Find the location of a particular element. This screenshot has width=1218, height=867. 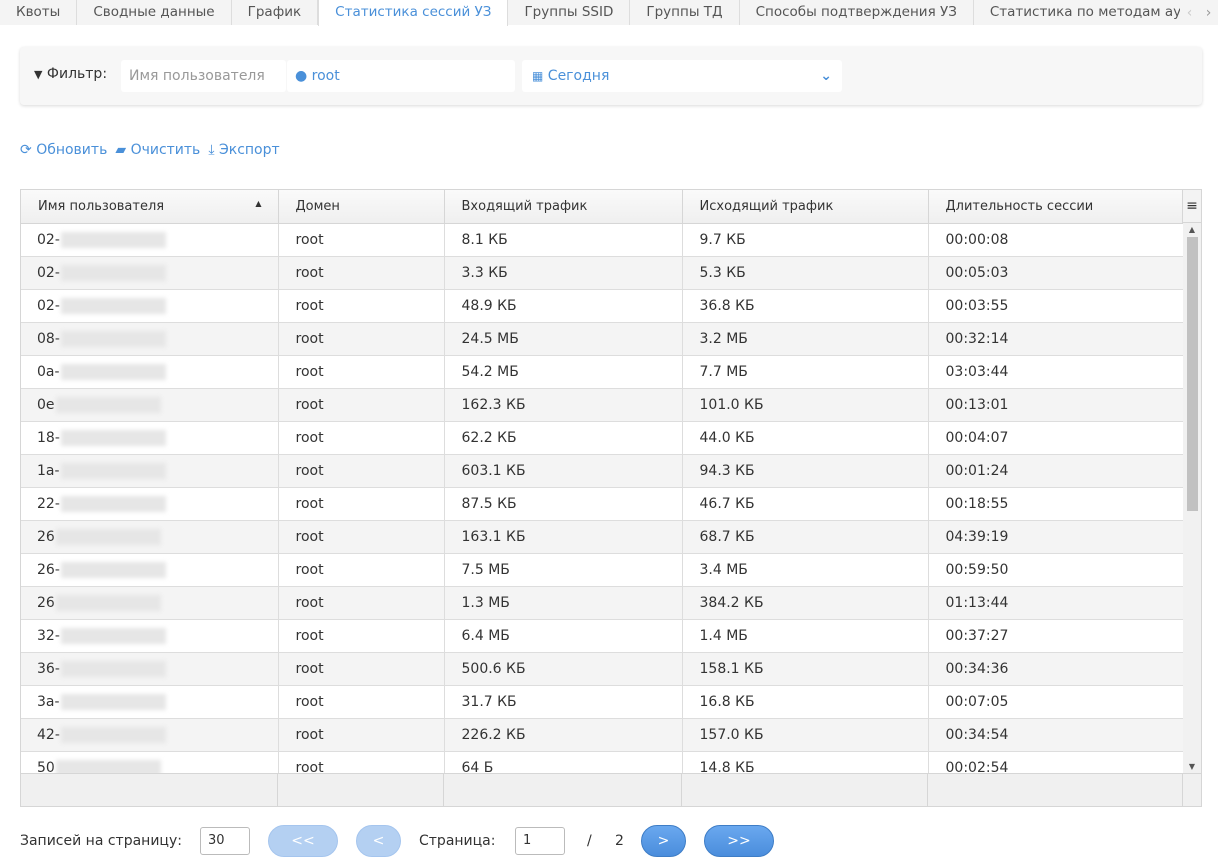

chevron-left-icon: ‹ is located at coordinates (1190, 13).